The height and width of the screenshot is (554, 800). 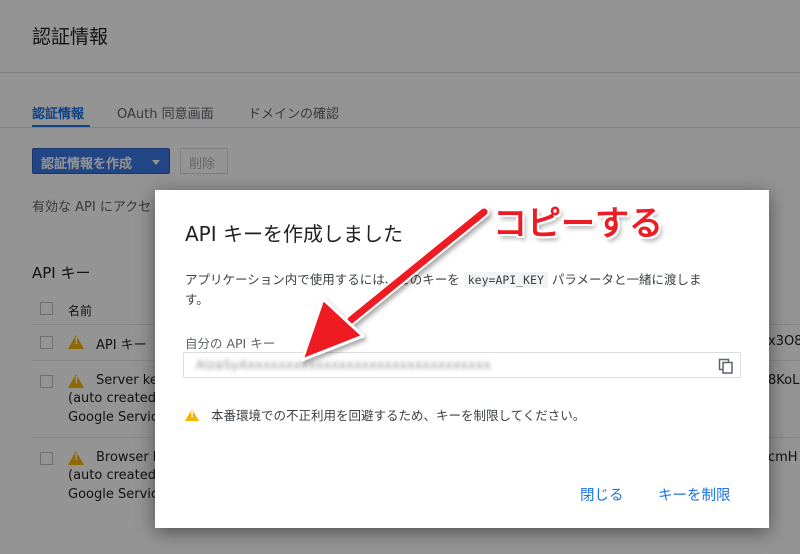 What do you see at coordinates (294, 234) in the screenshot?
I see `dialog-title: API キーを作成しました` at bounding box center [294, 234].